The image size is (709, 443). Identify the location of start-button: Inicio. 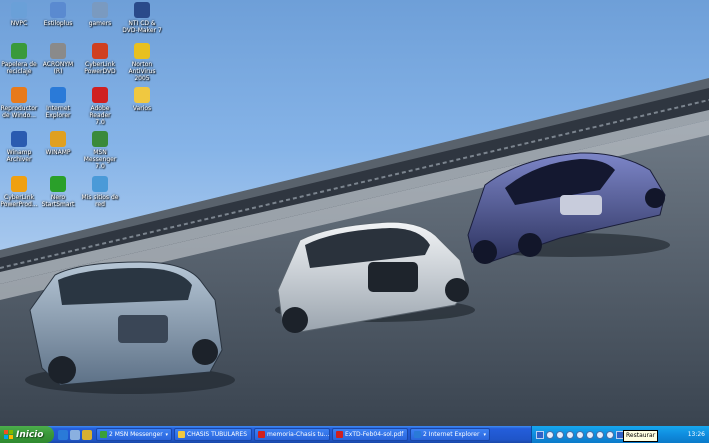
(27, 434).